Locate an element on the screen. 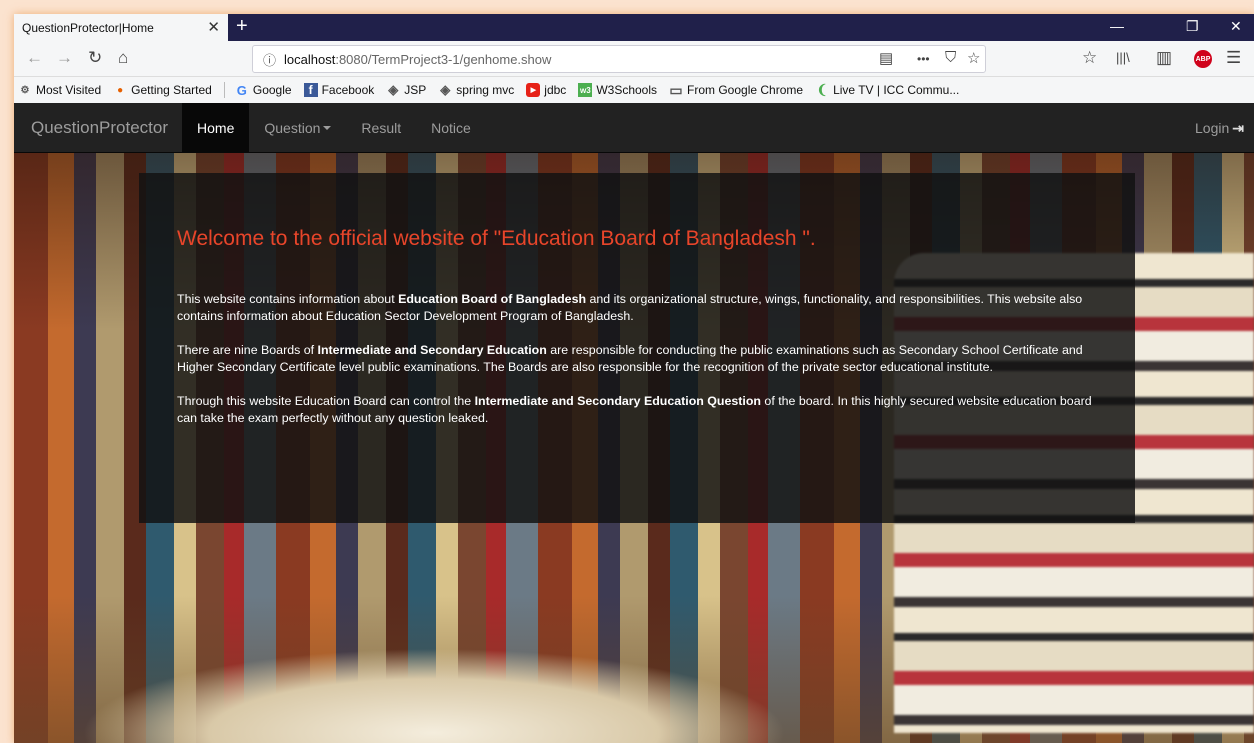  restore-icon: ❐ is located at coordinates (1192, 26).